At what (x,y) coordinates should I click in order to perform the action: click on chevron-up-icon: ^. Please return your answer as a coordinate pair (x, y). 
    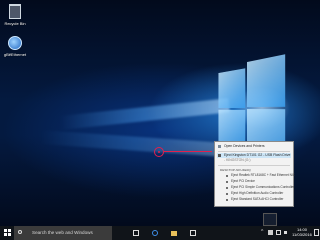
    Looking at the image, I should click on (262, 232).